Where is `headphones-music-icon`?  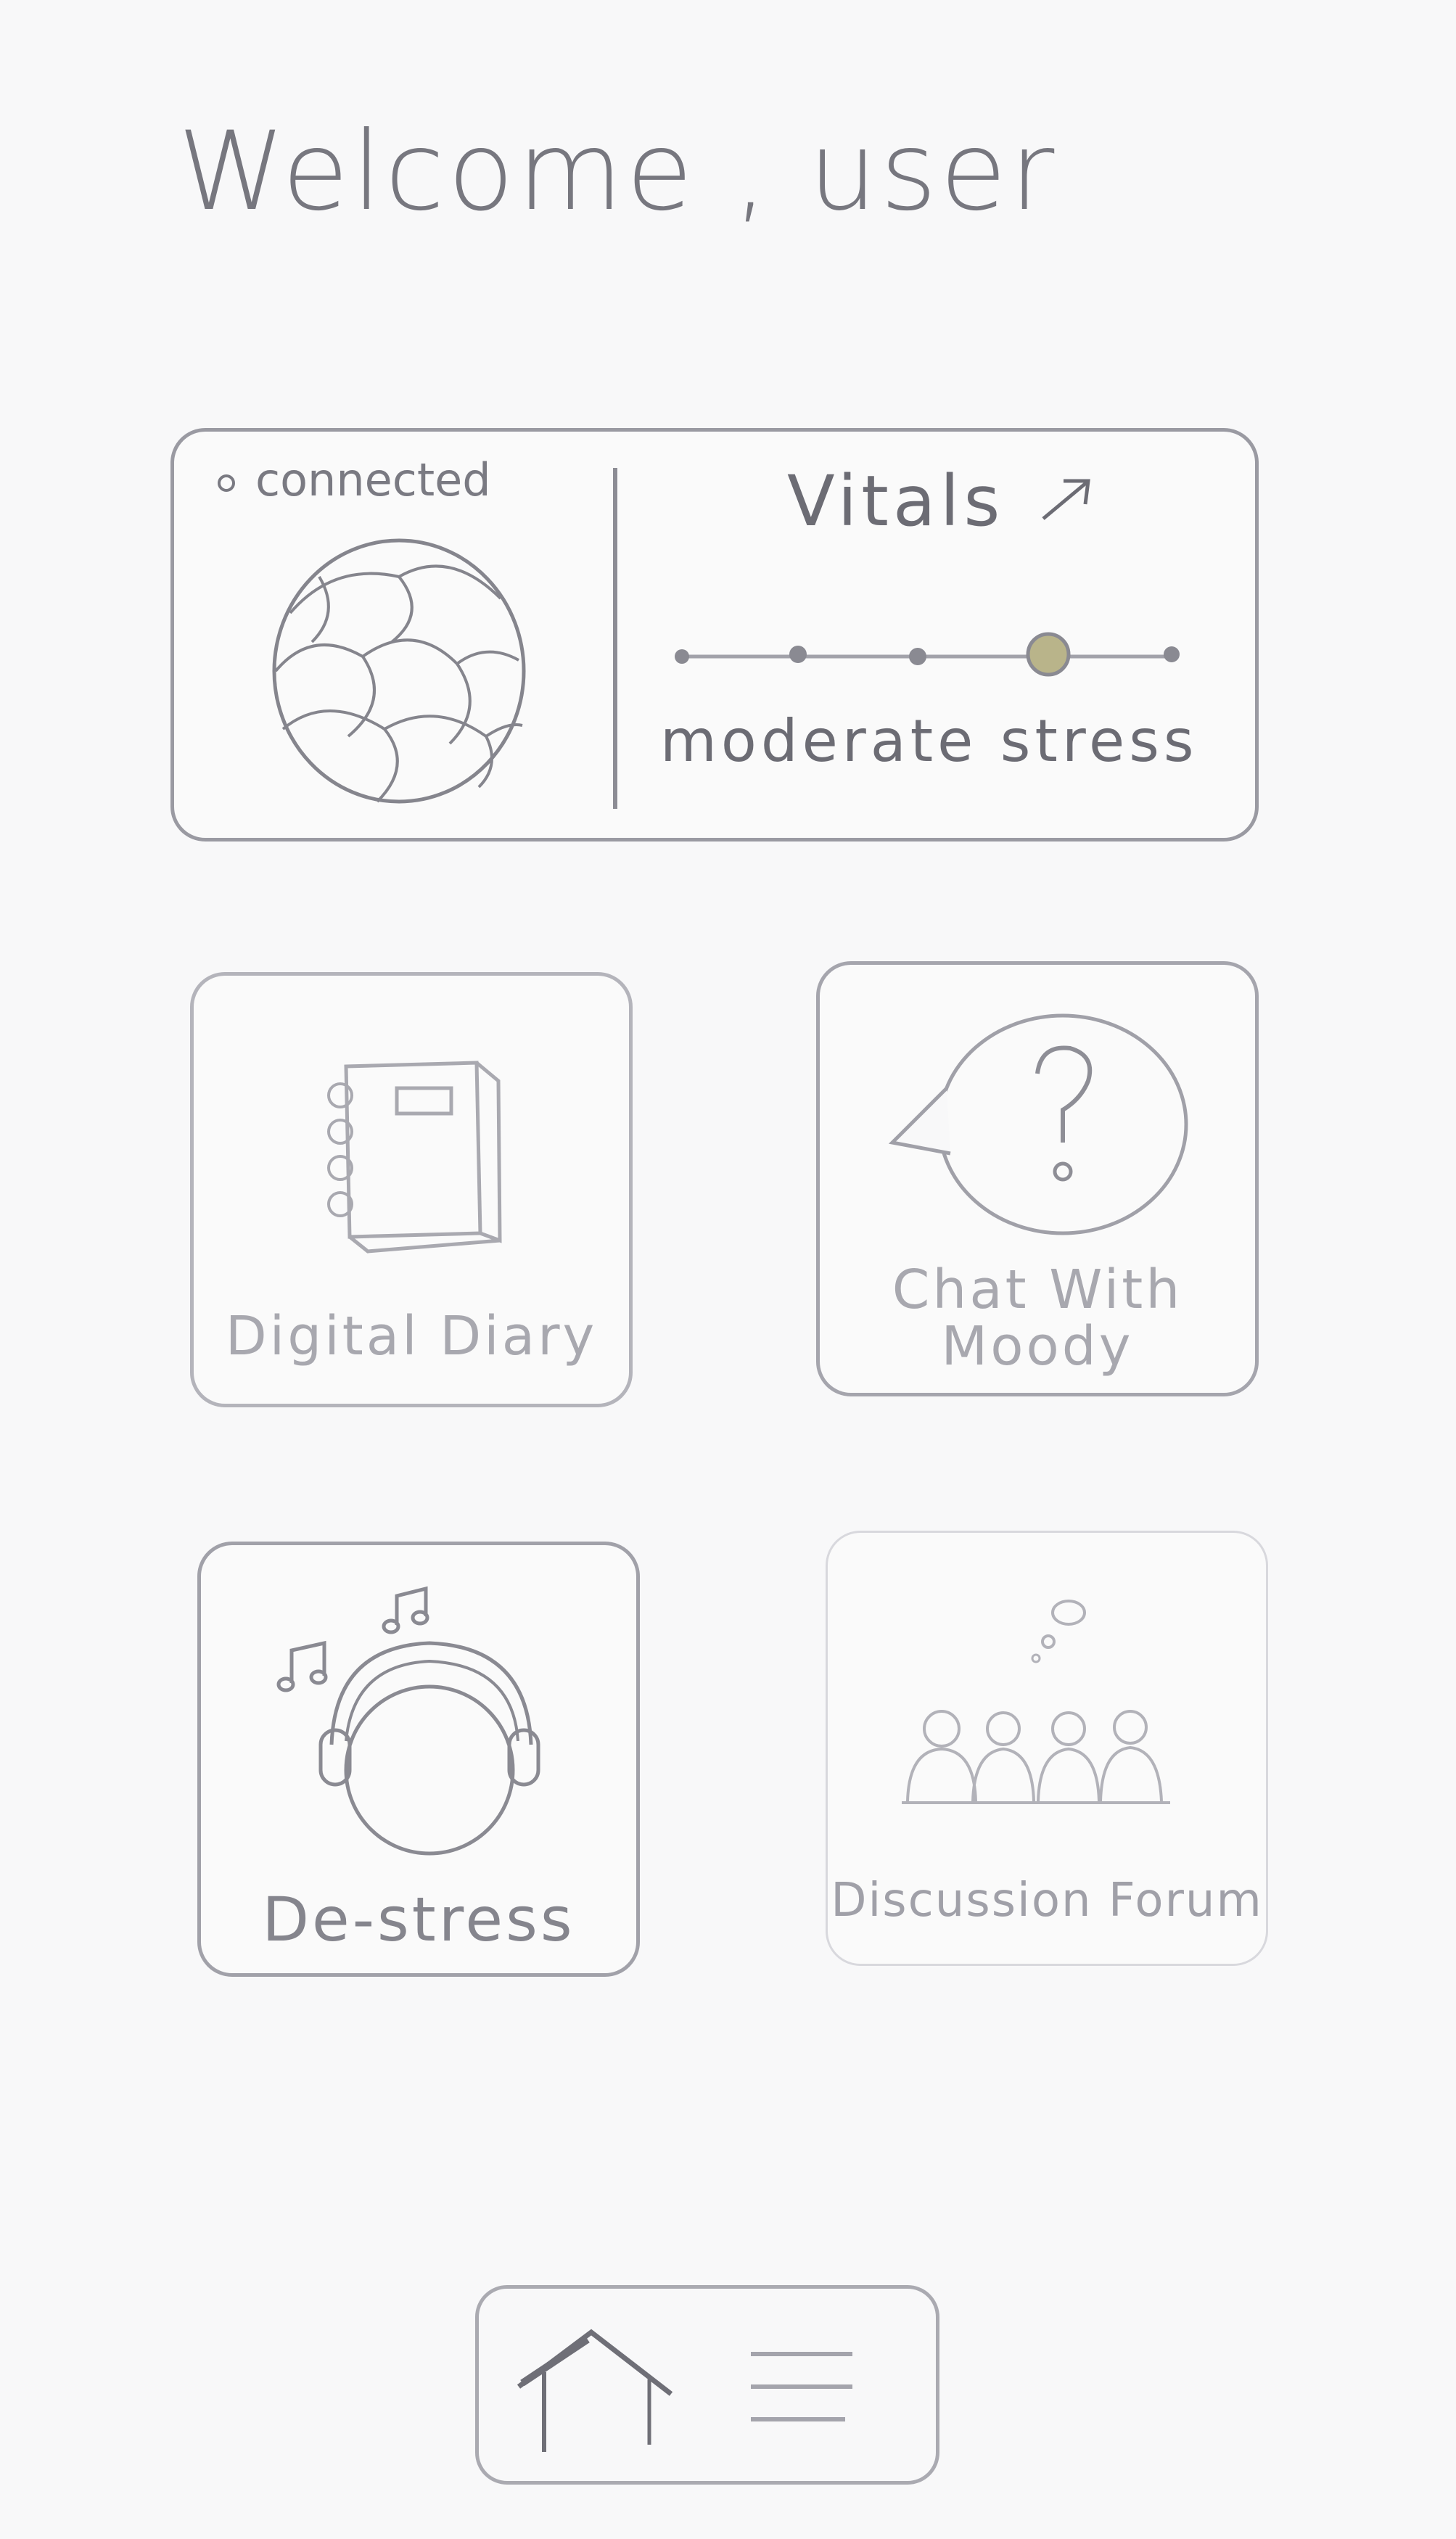
headphones-music-icon is located at coordinates (408, 1721).